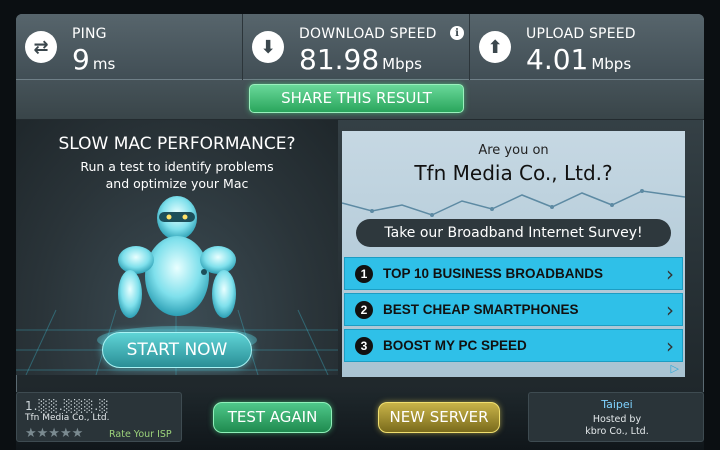  Describe the element at coordinates (364, 310) in the screenshot. I see `ad-link-number: 2` at that location.